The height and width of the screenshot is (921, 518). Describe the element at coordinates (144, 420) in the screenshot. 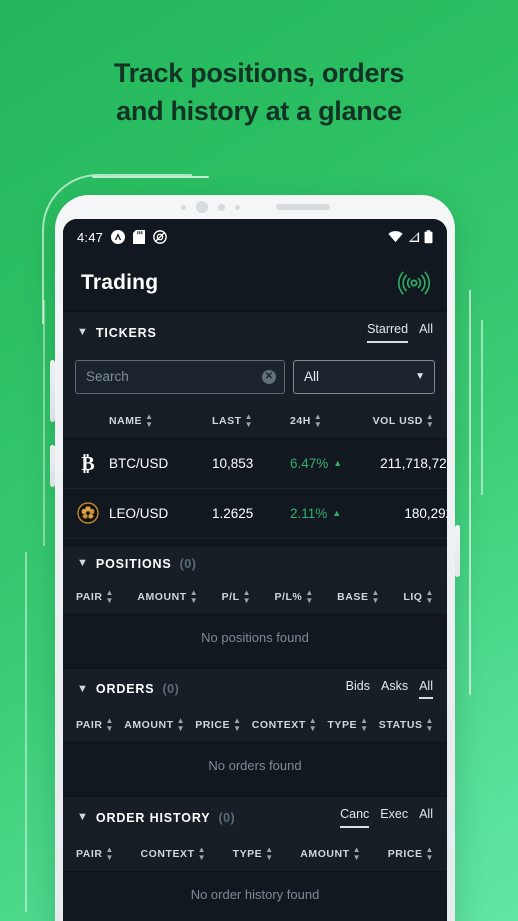

I see `column-header-name: NAME ▲ ▼` at that location.